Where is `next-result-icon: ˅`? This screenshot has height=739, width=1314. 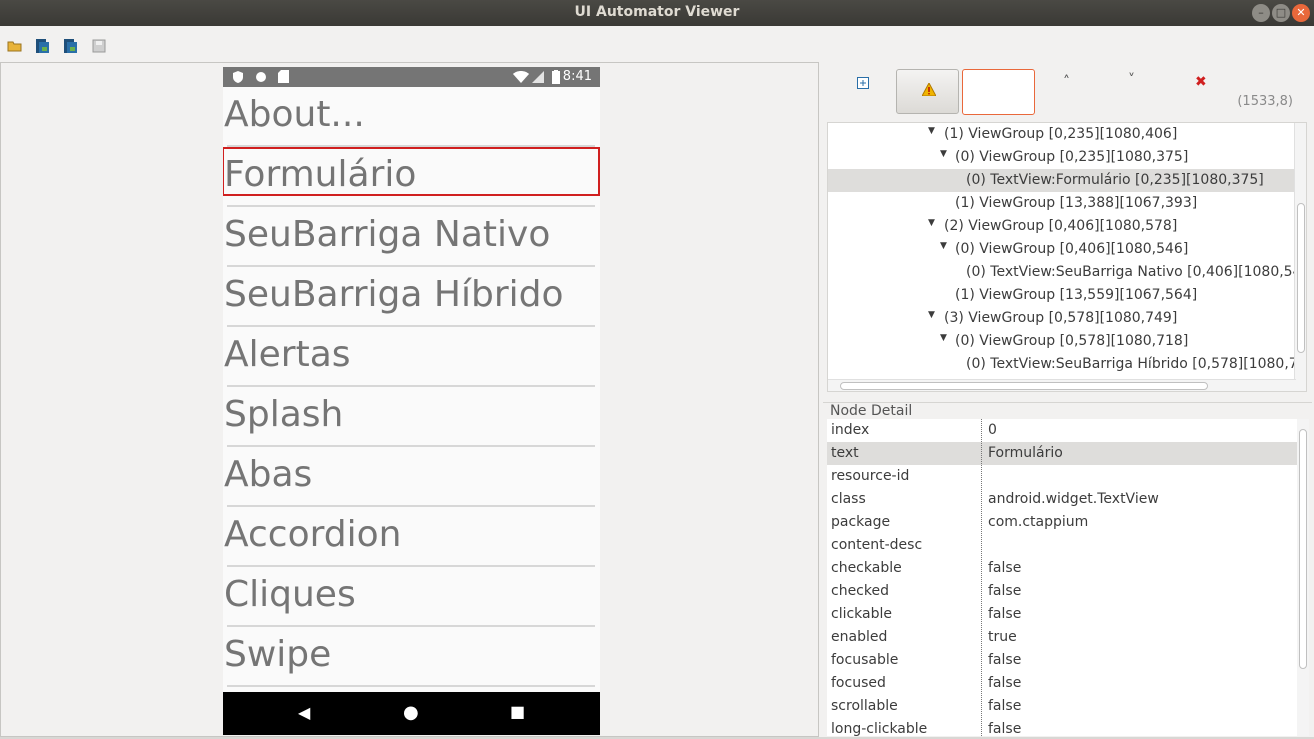
next-result-icon: ˅ is located at coordinates (1131, 80).